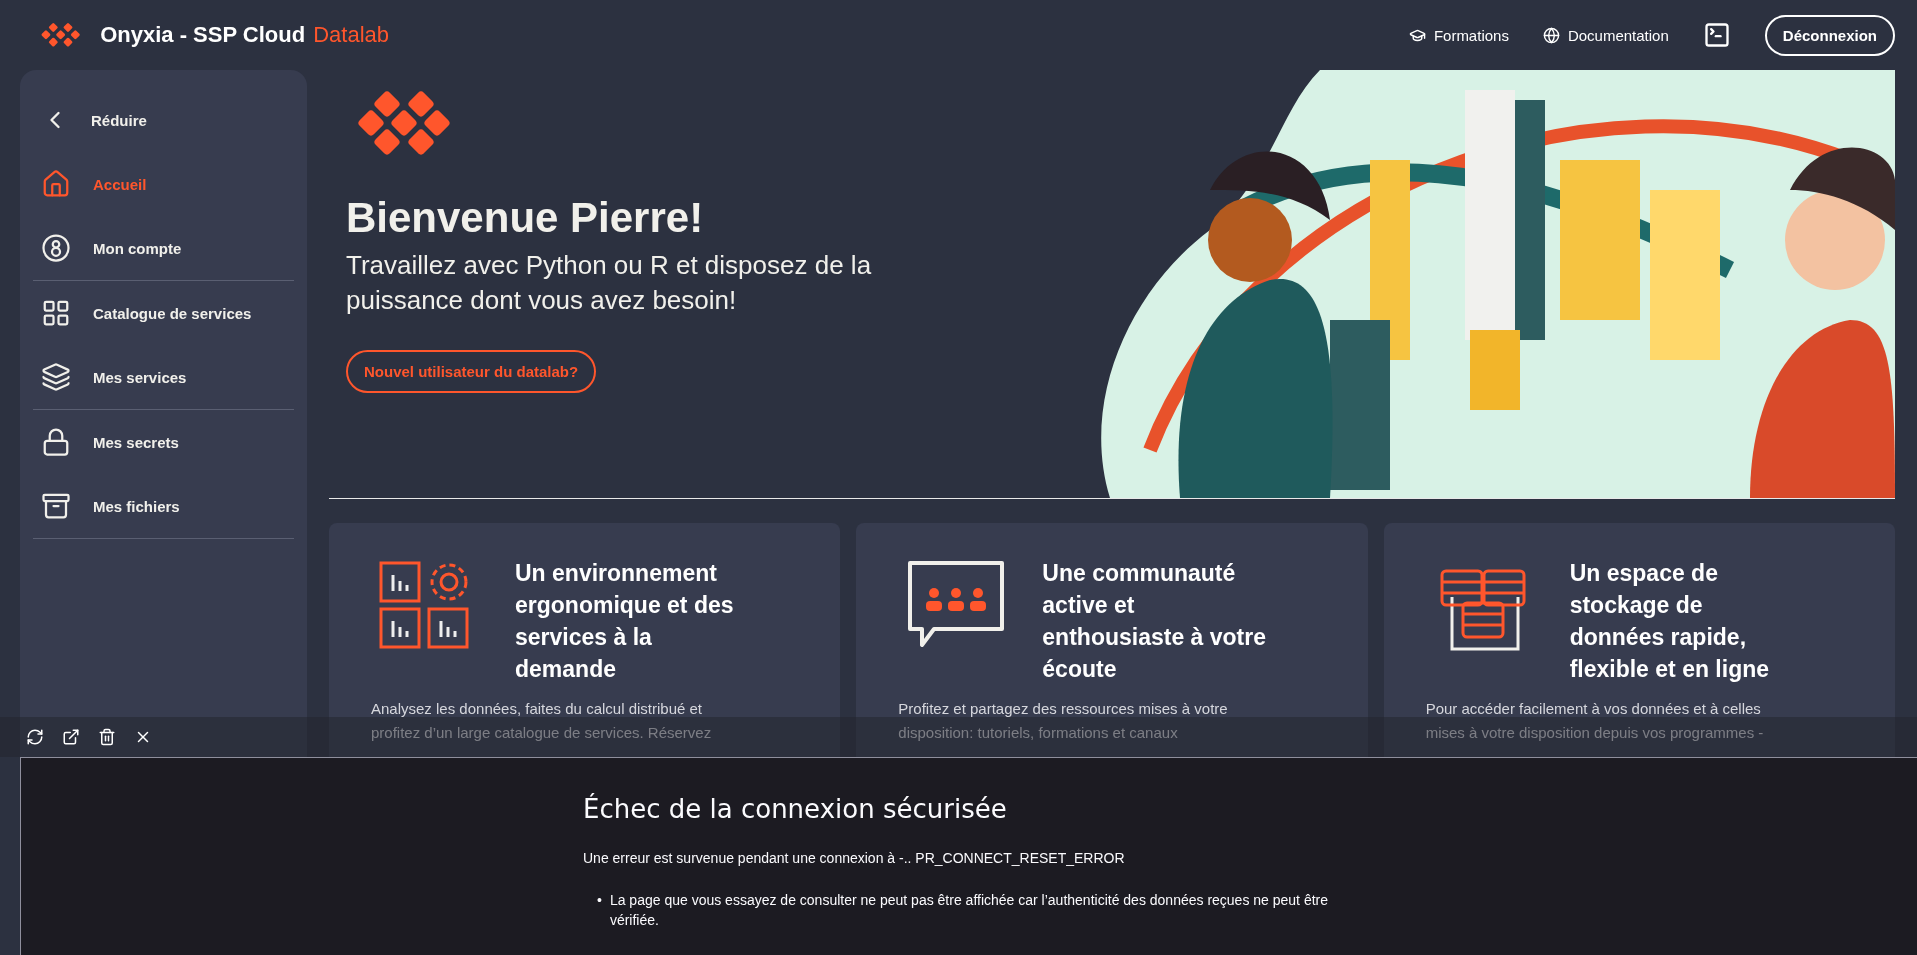 Image resolution: width=1917 pixels, height=955 pixels. I want to click on card-title: Un espace de stockage de données rapide, flexible et en ligne, so click(1670, 621).